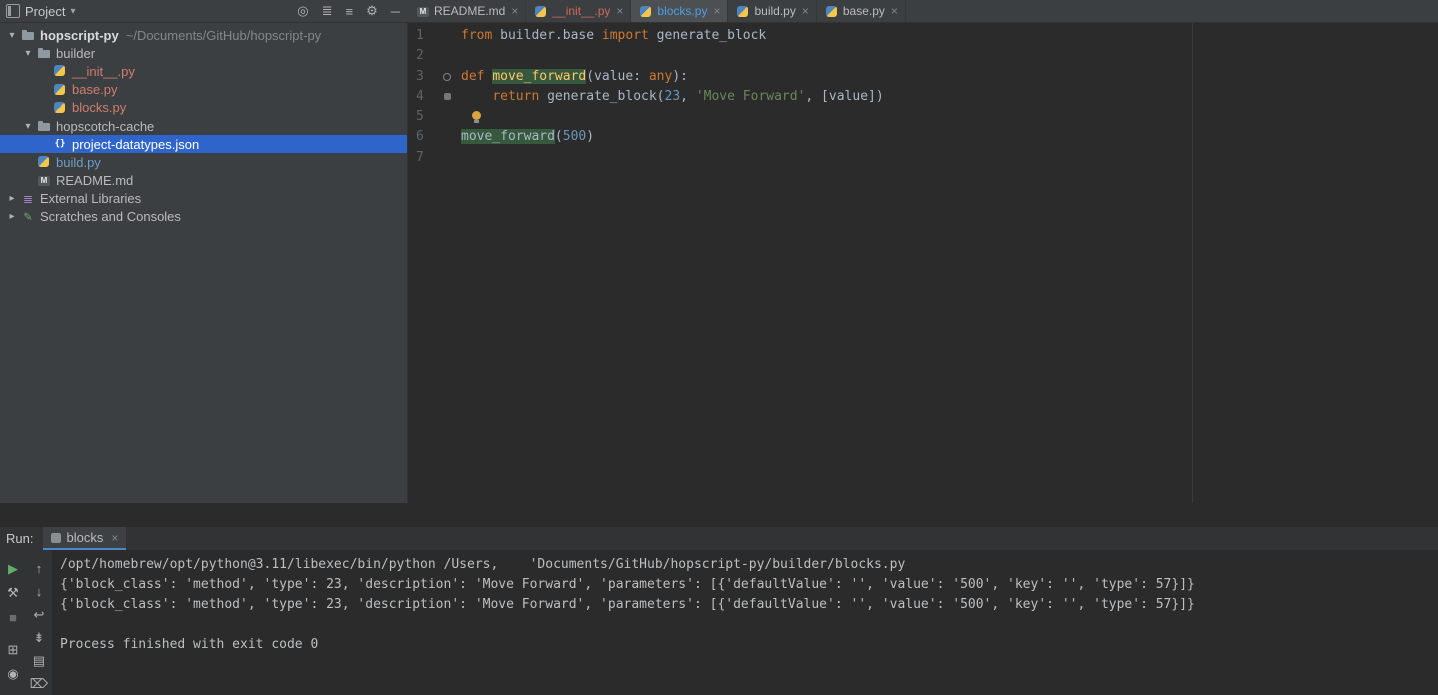 The width and height of the screenshot is (1438, 695). Describe the element at coordinates (189, 644) in the screenshot. I see `console-line: Process finished with exit code 0` at that location.